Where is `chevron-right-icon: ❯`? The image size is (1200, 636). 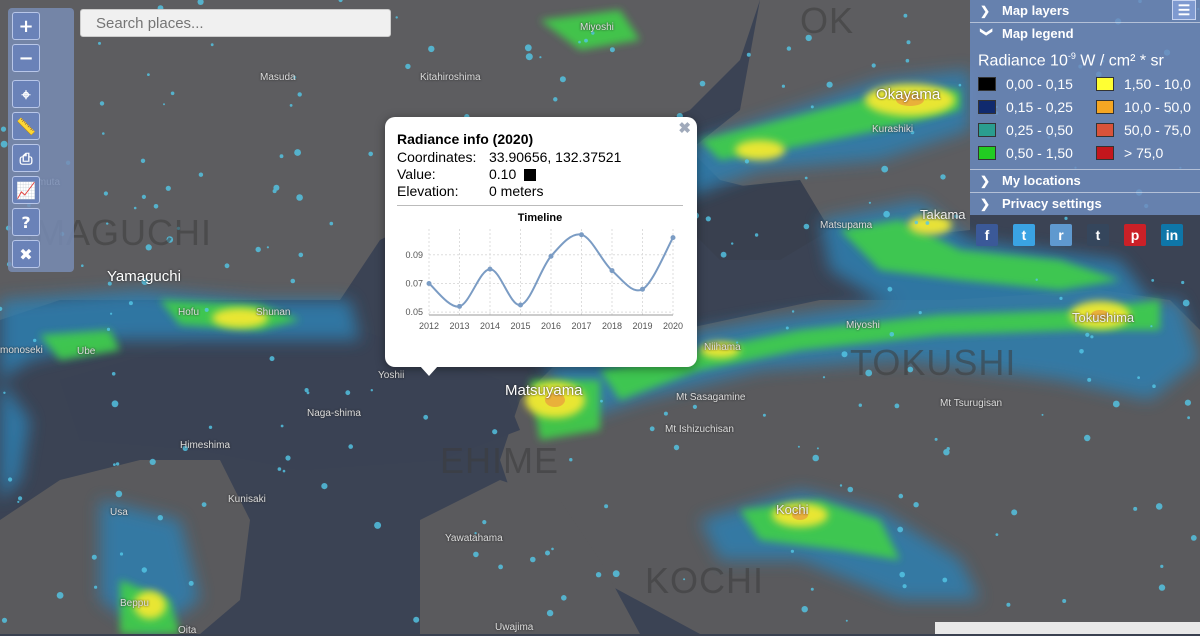
chevron-right-icon: ❯ is located at coordinates (985, 204).